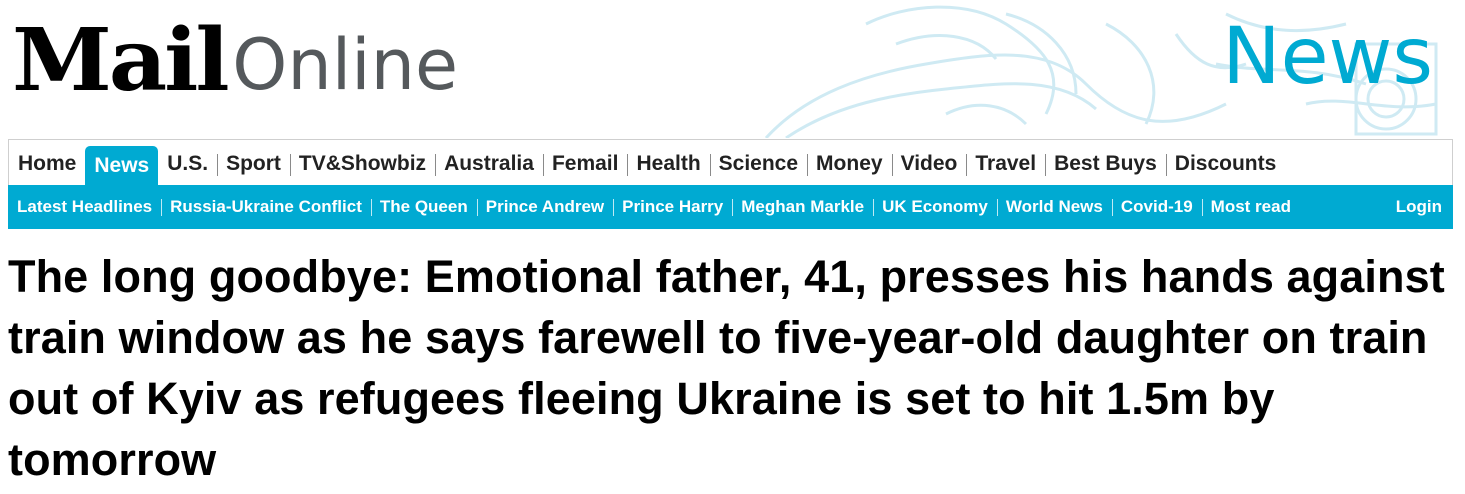 The height and width of the screenshot is (494, 1465). What do you see at coordinates (362, 164) in the screenshot?
I see `nav-item-tv-showbiz: TV&Showbiz` at bounding box center [362, 164].